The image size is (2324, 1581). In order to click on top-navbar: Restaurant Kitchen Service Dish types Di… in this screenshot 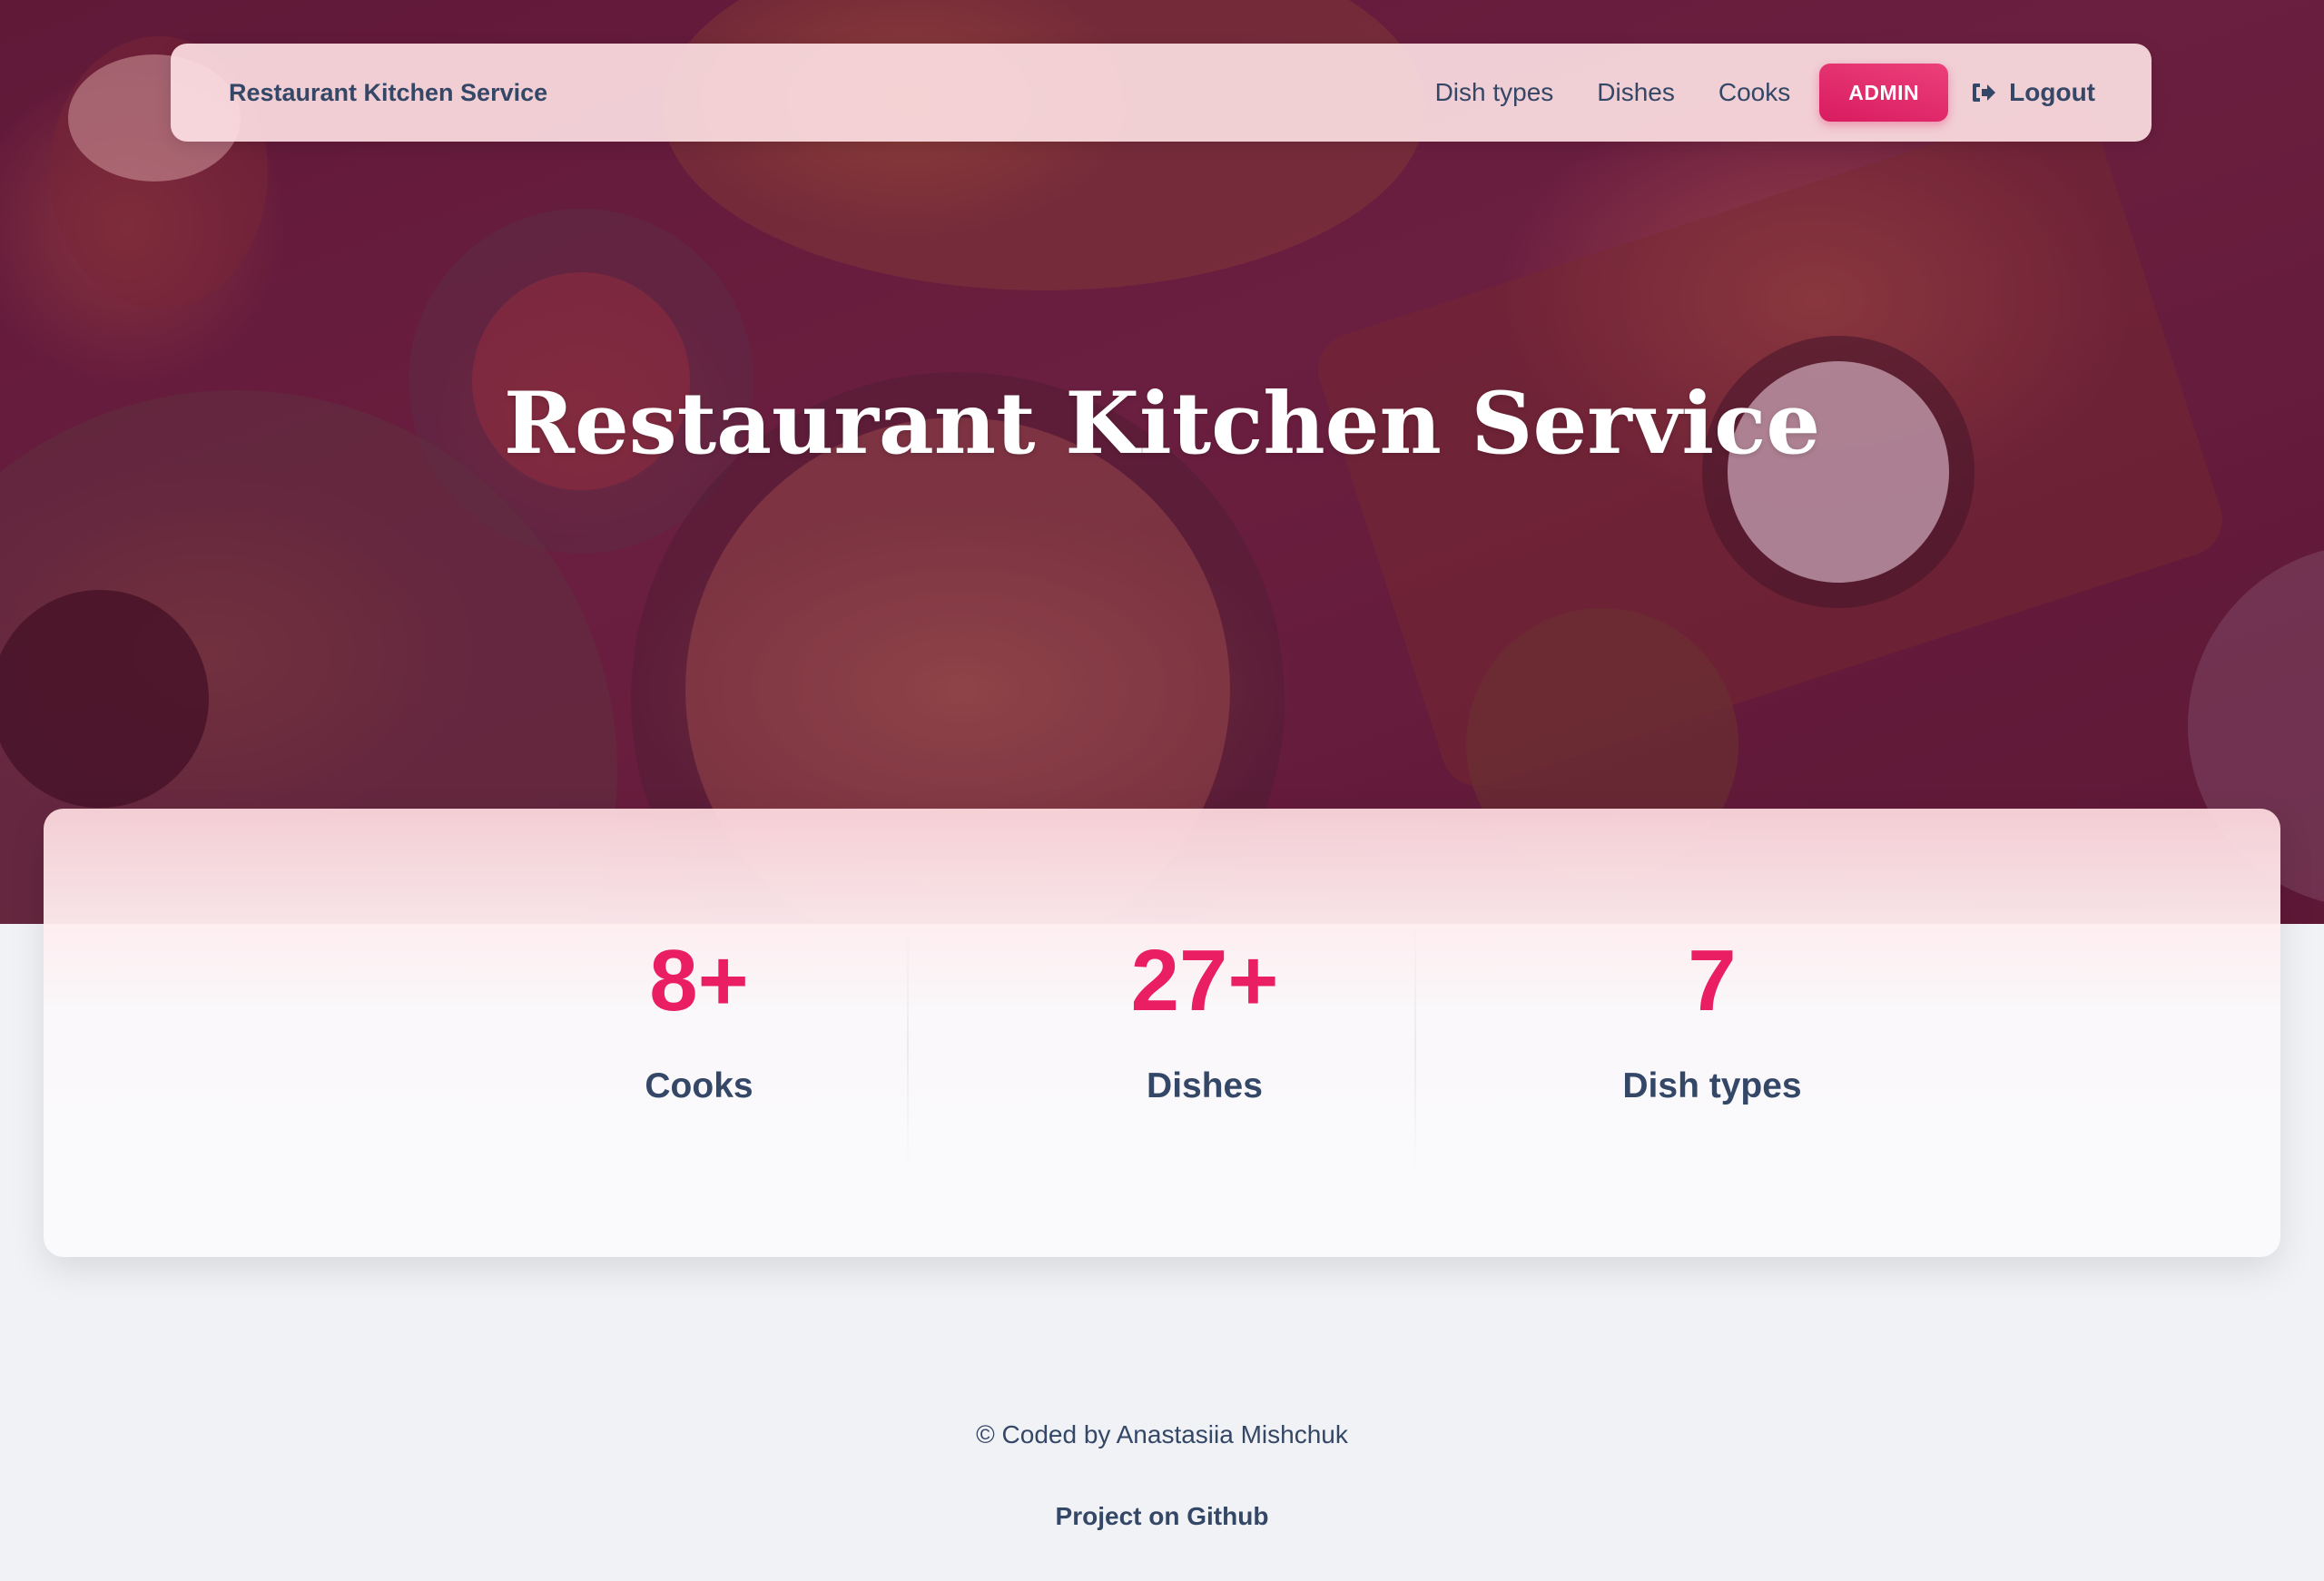, I will do `click(1161, 93)`.